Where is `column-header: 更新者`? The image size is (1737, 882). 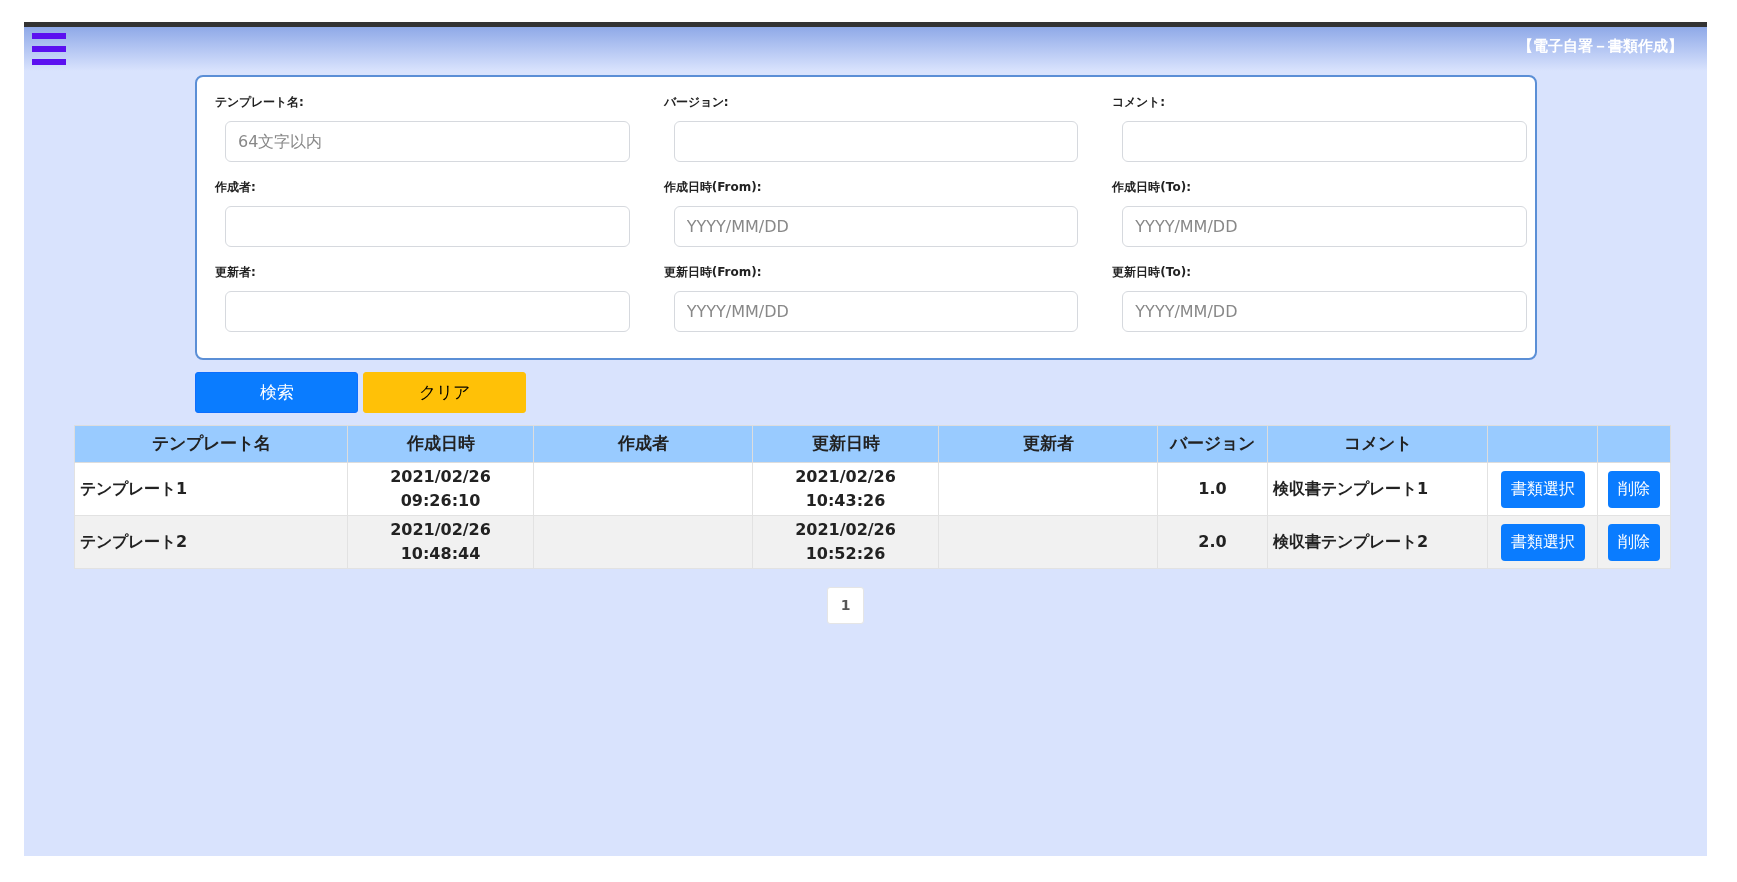 column-header: 更新者 is located at coordinates (1048, 444).